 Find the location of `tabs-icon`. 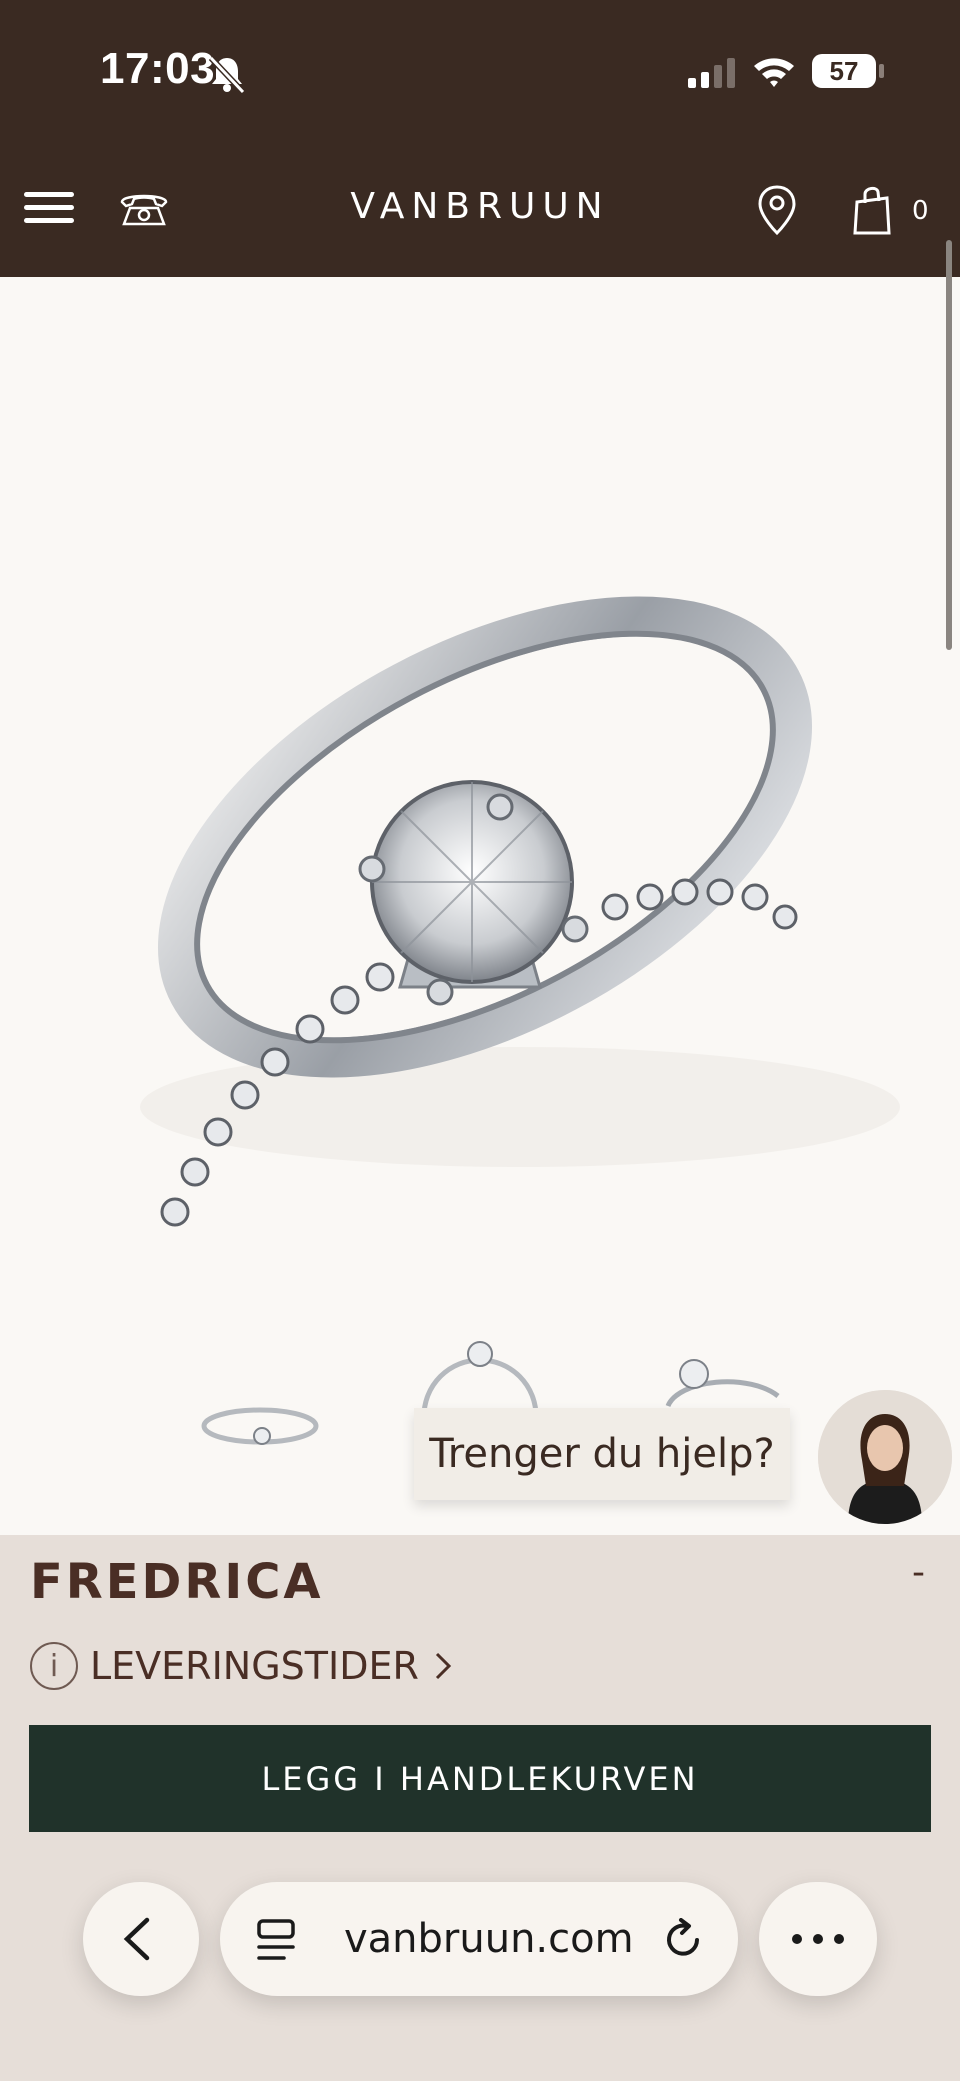

tabs-icon is located at coordinates (276, 1939).